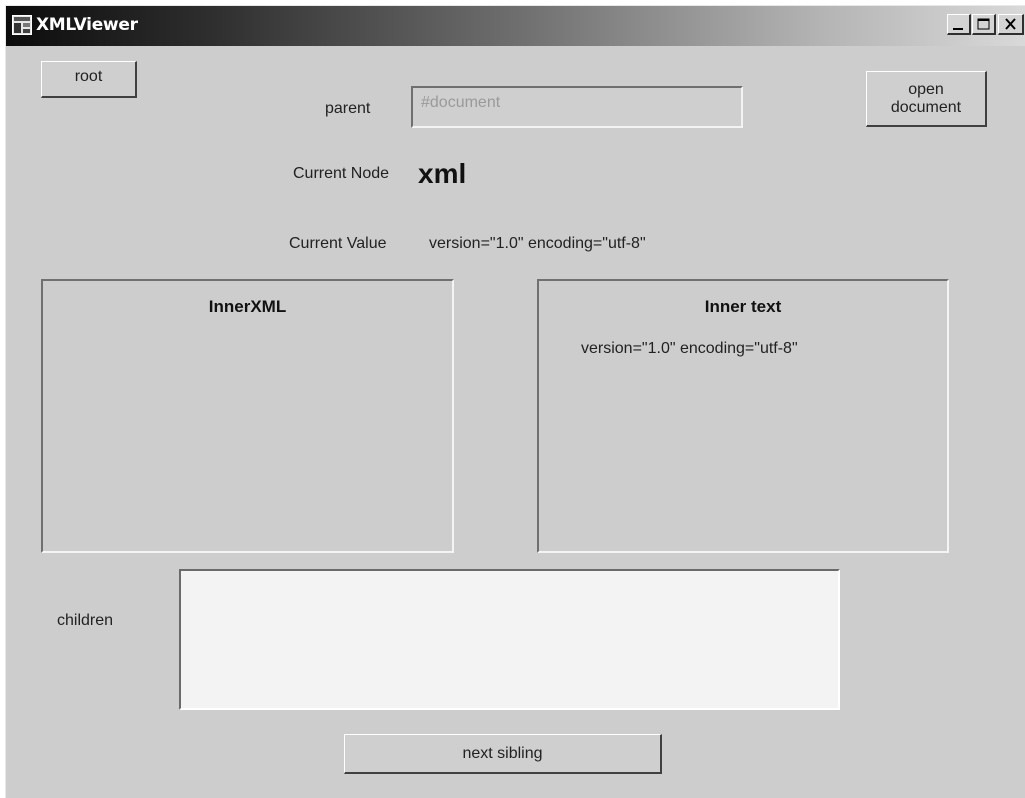 Image resolution: width=1025 pixels, height=798 pixels. Describe the element at coordinates (348, 108) in the screenshot. I see `parent-label: parent` at that location.